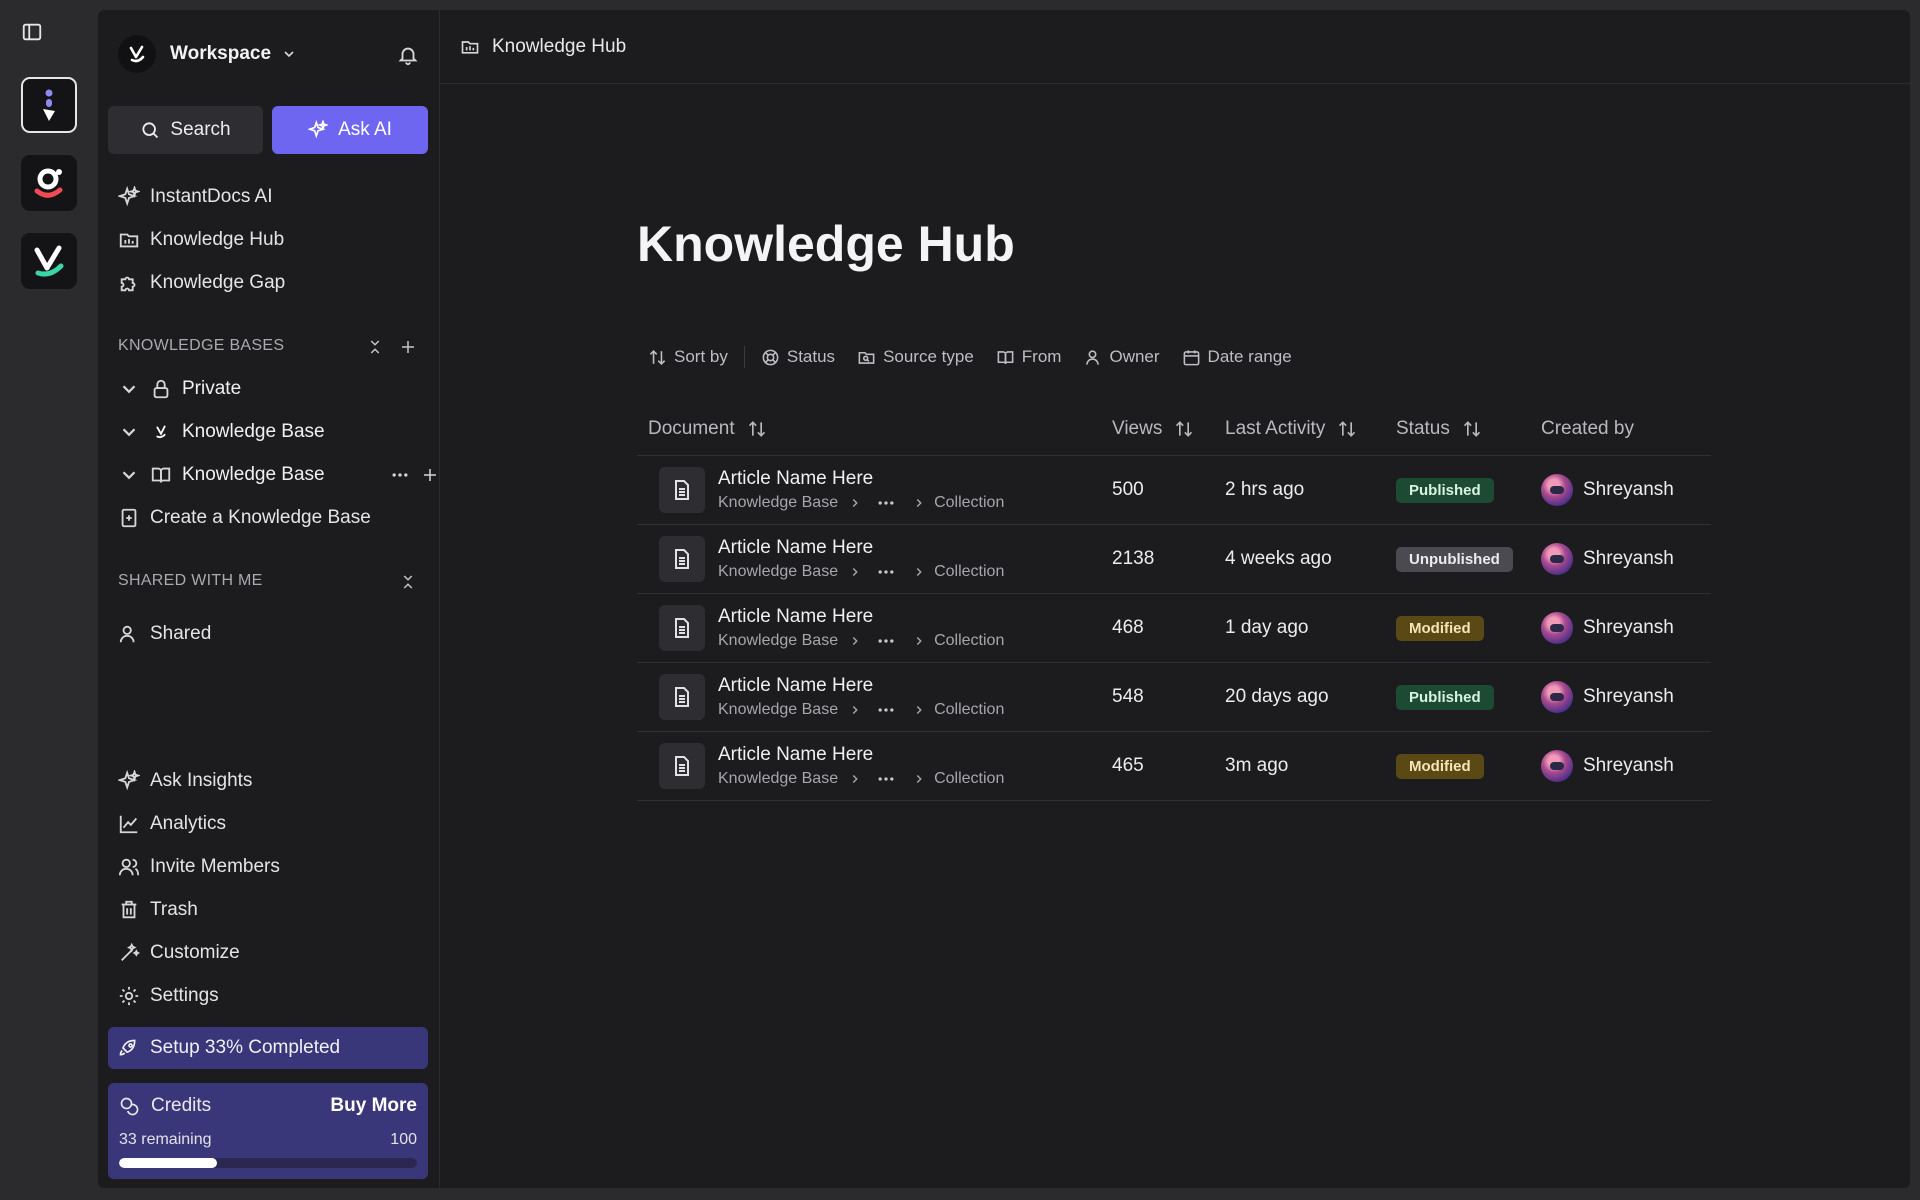 The image size is (1920, 1200). Describe the element at coordinates (408, 347) in the screenshot. I see `add-knowledge-base-icon` at that location.